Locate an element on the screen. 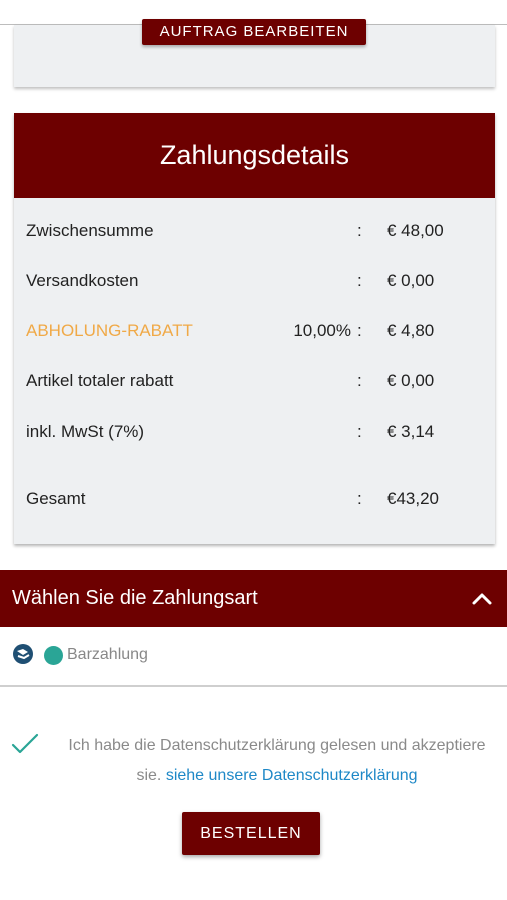 This screenshot has width=507, height=900. discount-percent: 10,00% is located at coordinates (322, 330).